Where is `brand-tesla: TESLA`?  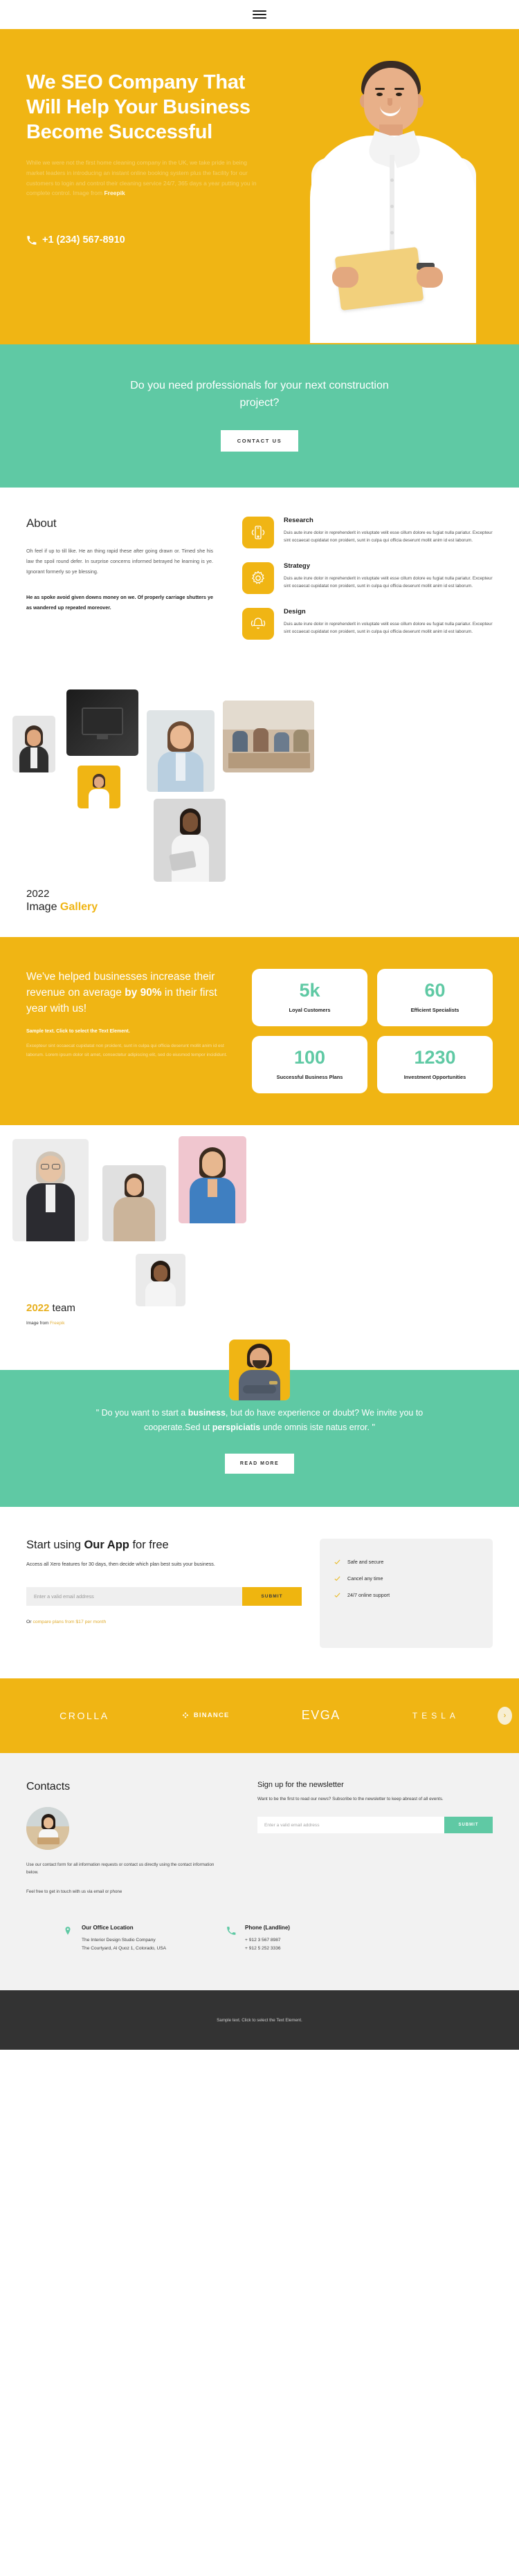
brand-tesla: TESLA is located at coordinates (435, 1716).